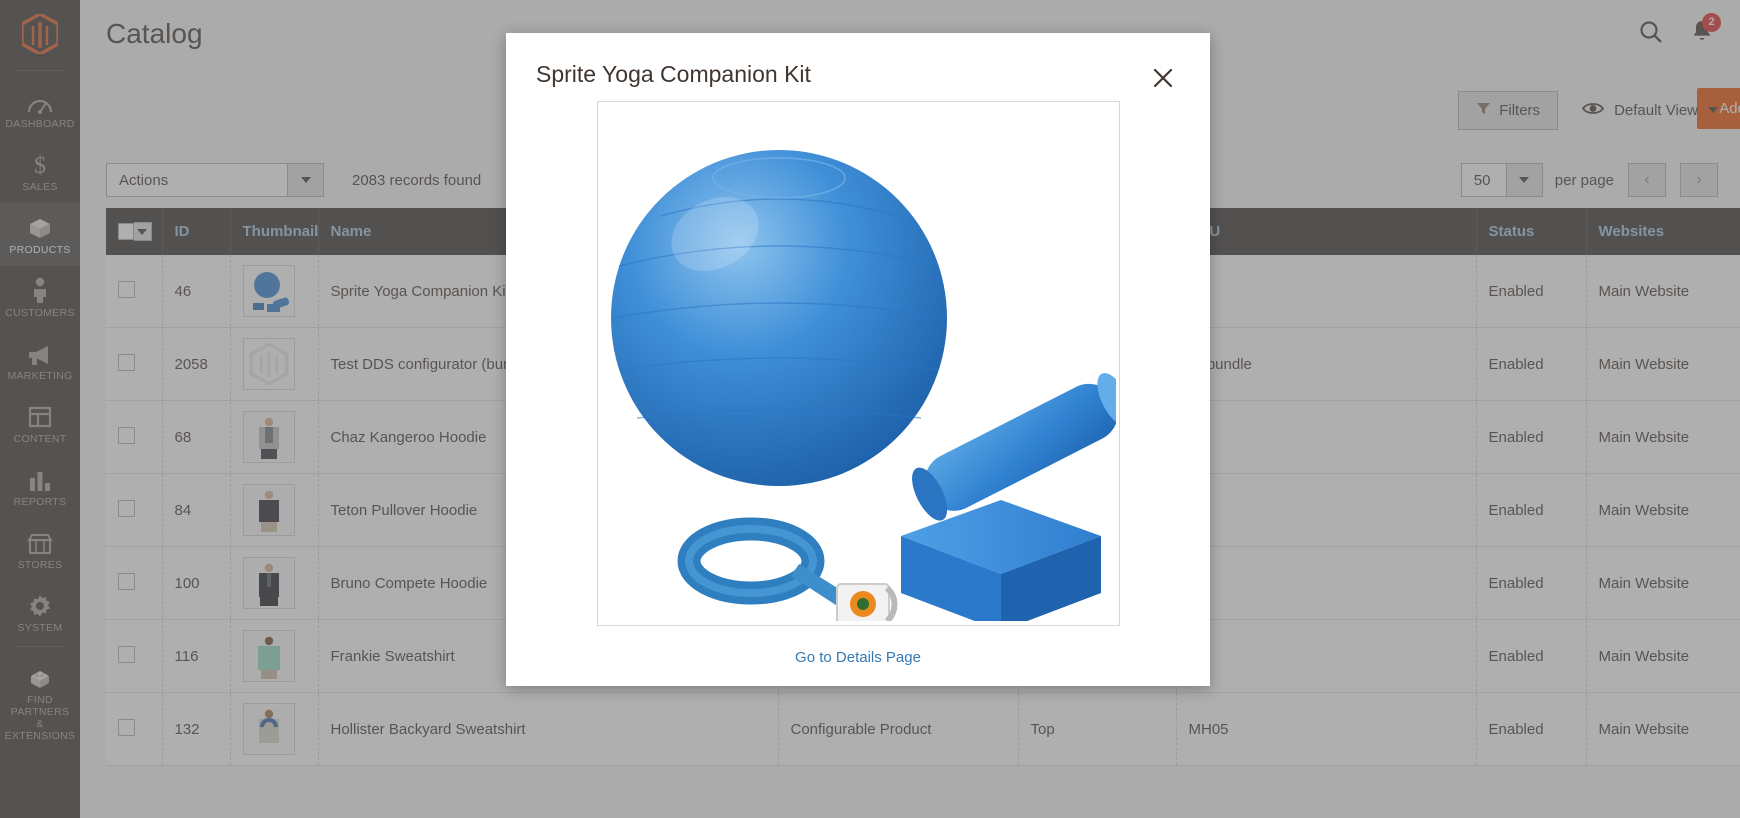  I want to click on modal-header: Sprite Yoga Companion Kit, so click(858, 67).